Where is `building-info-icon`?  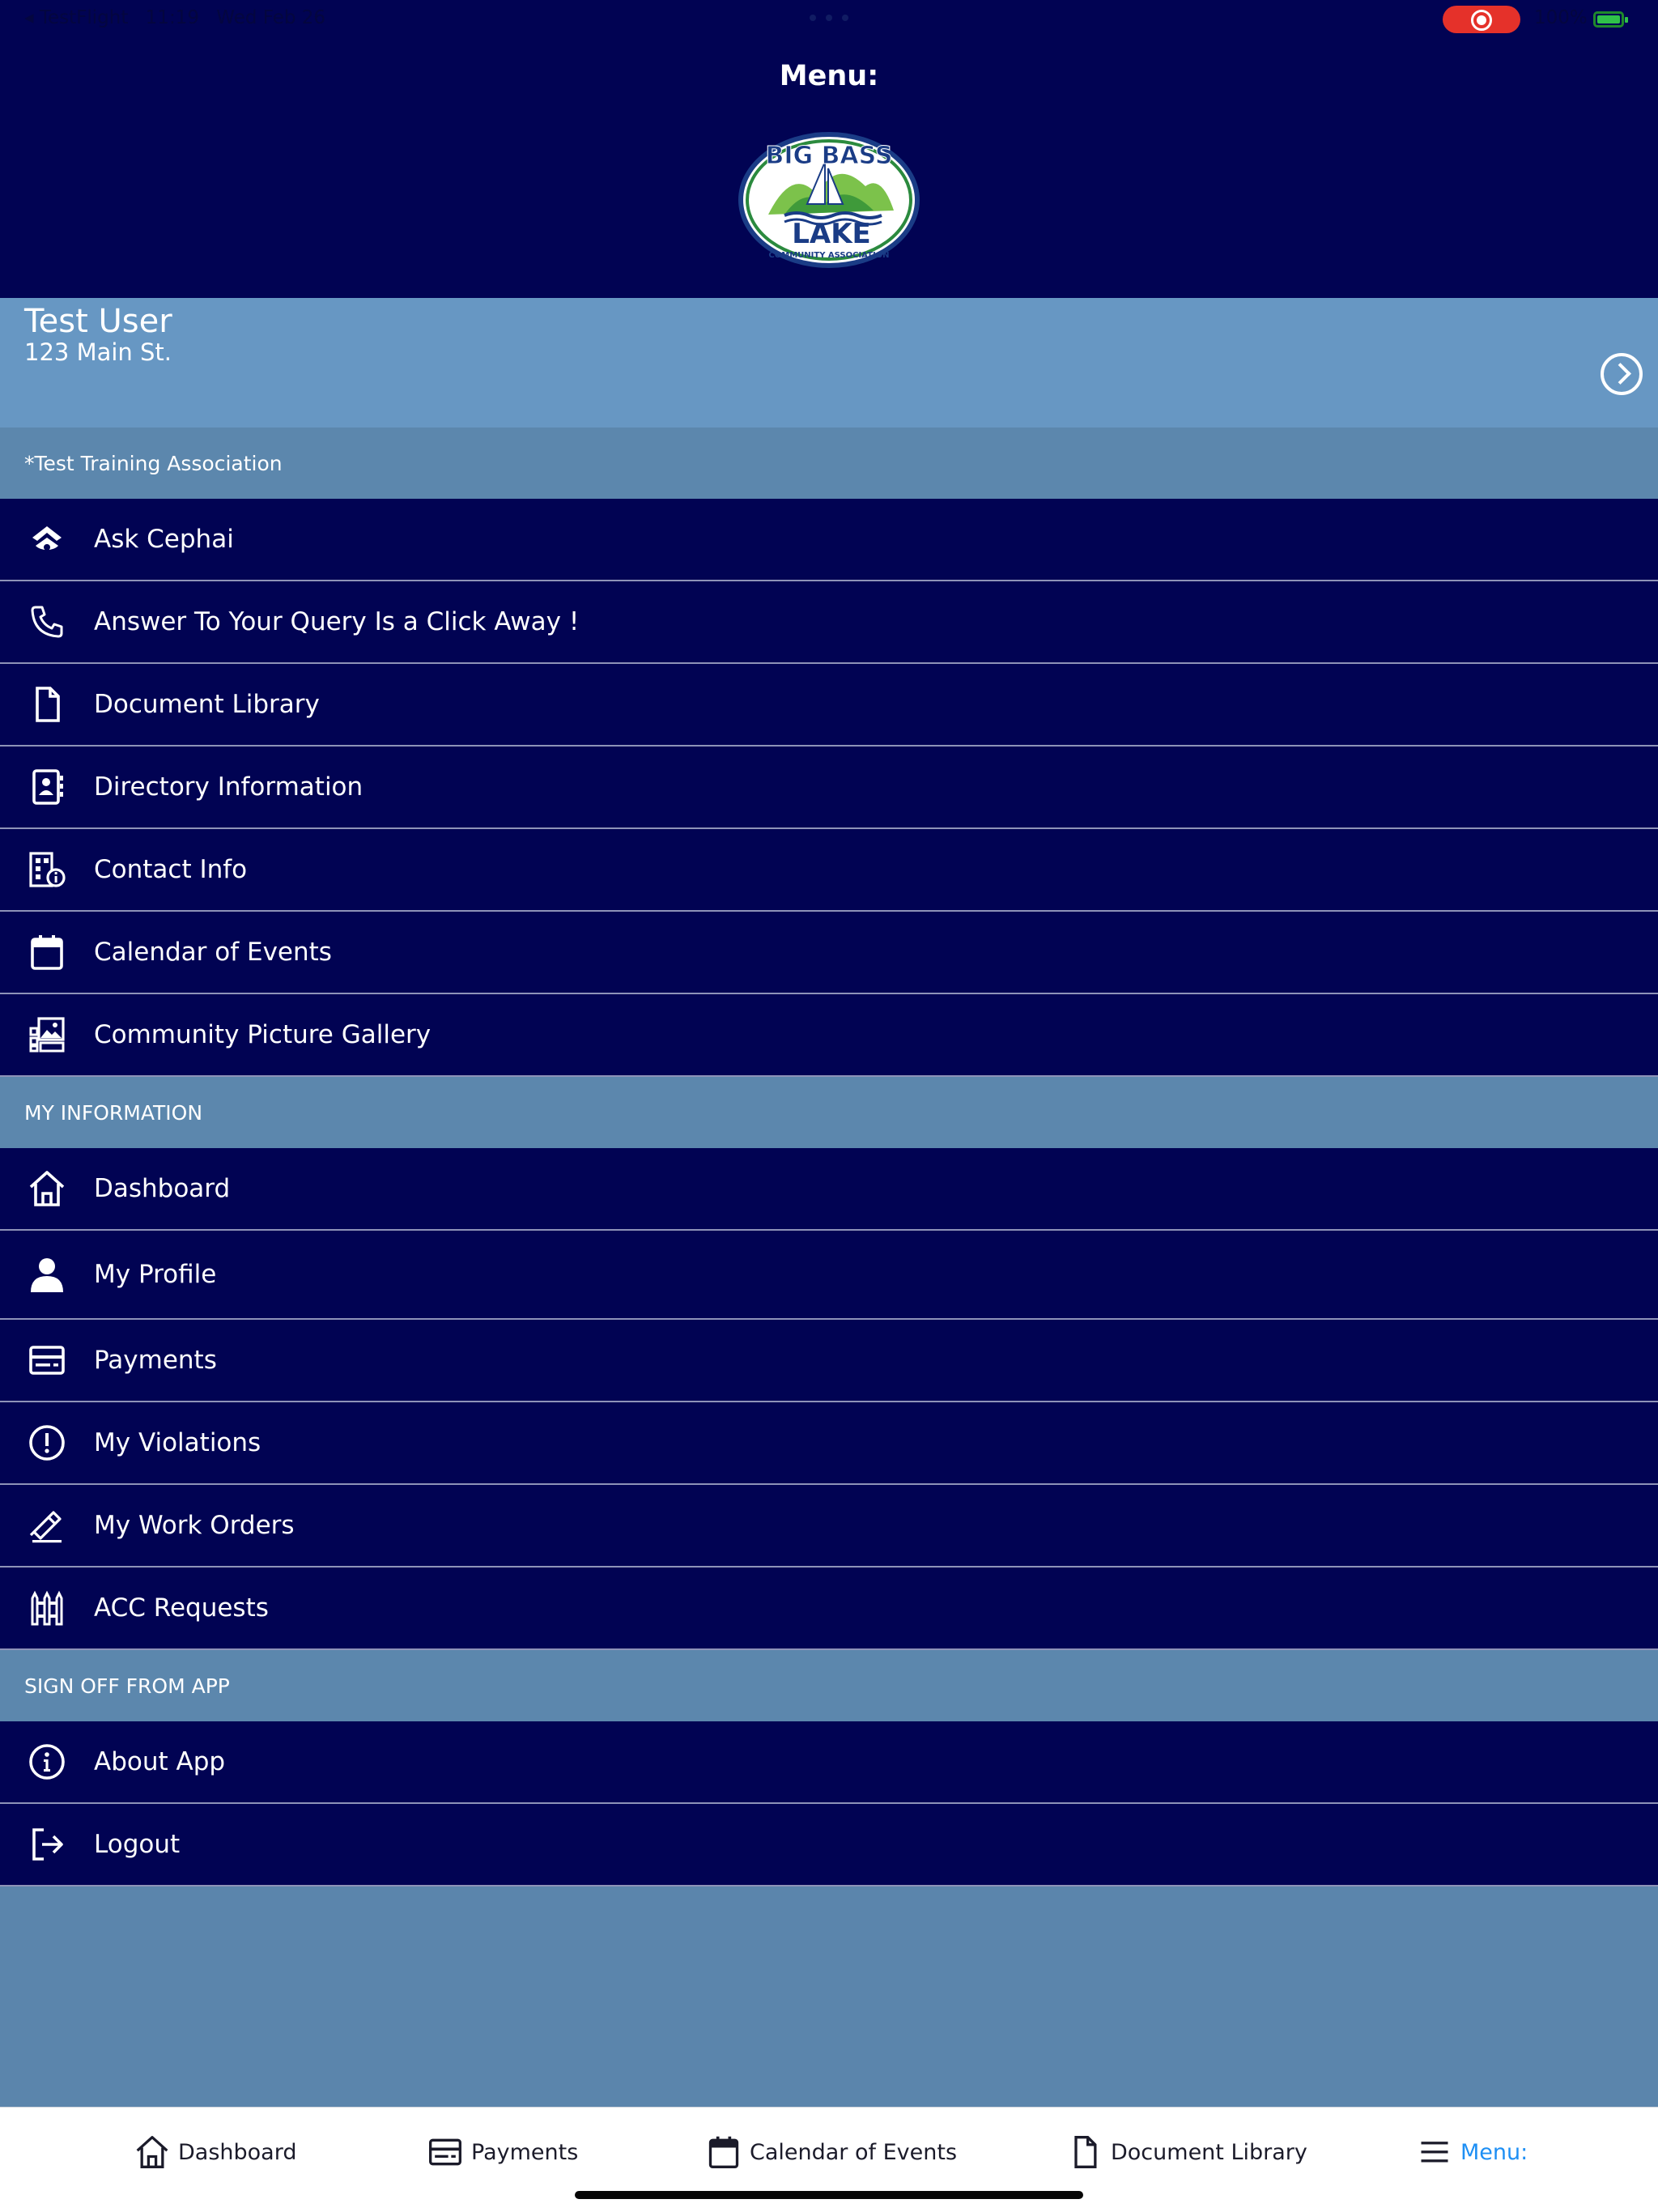 building-info-icon is located at coordinates (47, 869).